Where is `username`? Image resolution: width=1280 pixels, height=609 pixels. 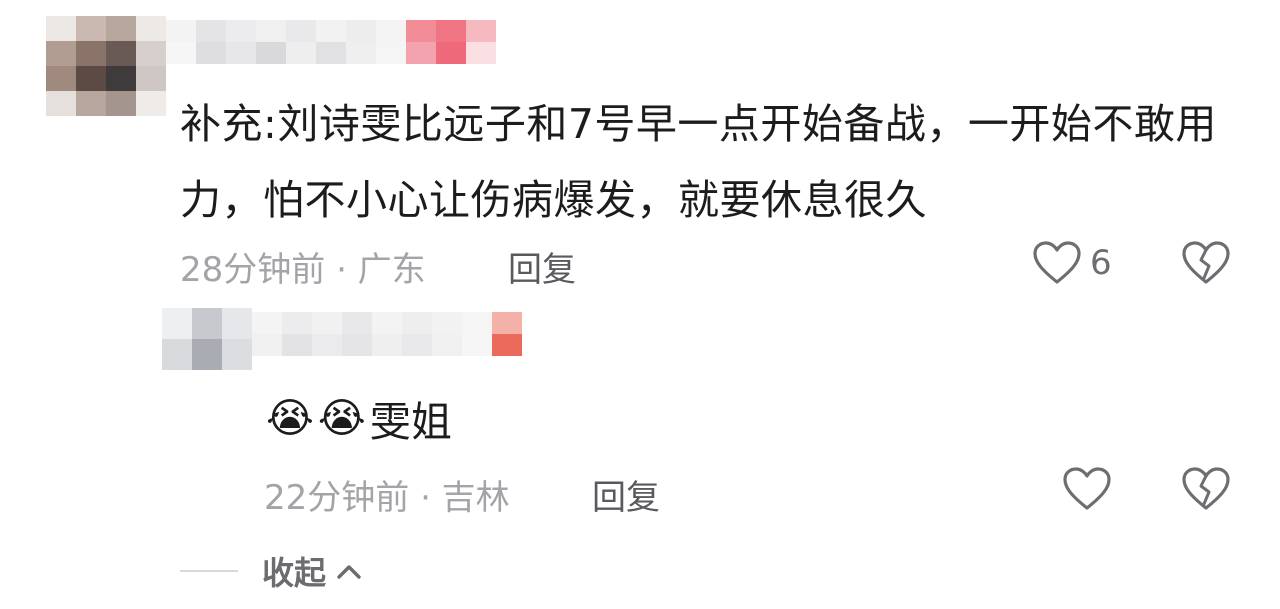
username is located at coordinates (331, 42).